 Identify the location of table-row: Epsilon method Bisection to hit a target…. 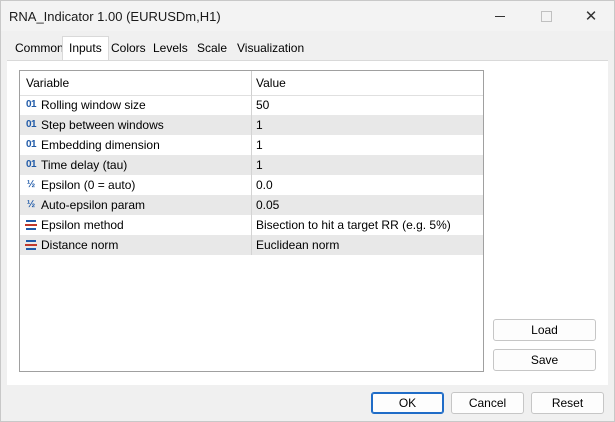
(251, 225).